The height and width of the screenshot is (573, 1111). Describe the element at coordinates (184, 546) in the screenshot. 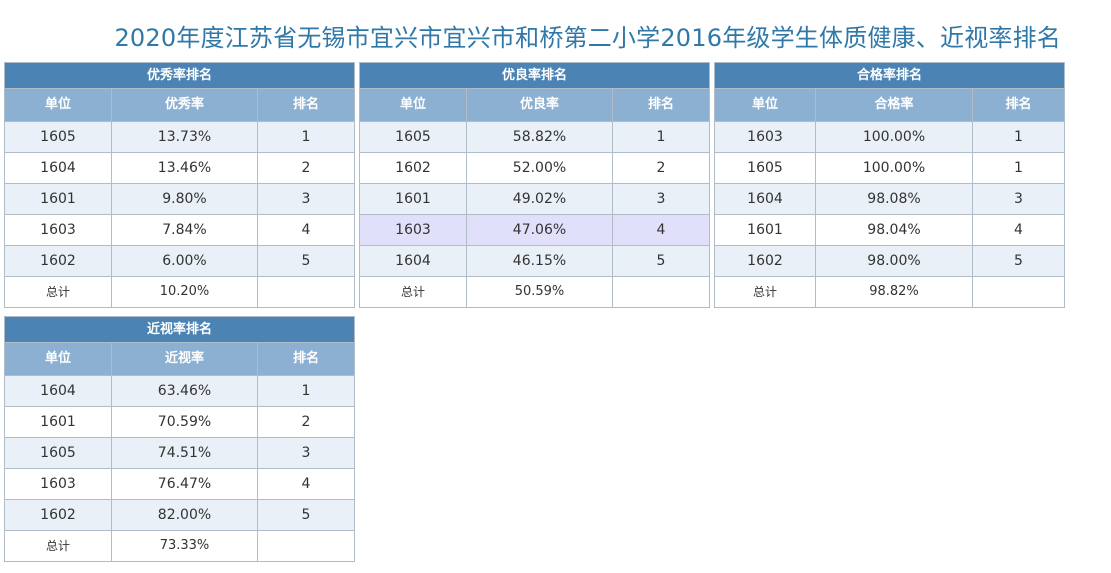

I see `total-rate: 73.33%` at that location.